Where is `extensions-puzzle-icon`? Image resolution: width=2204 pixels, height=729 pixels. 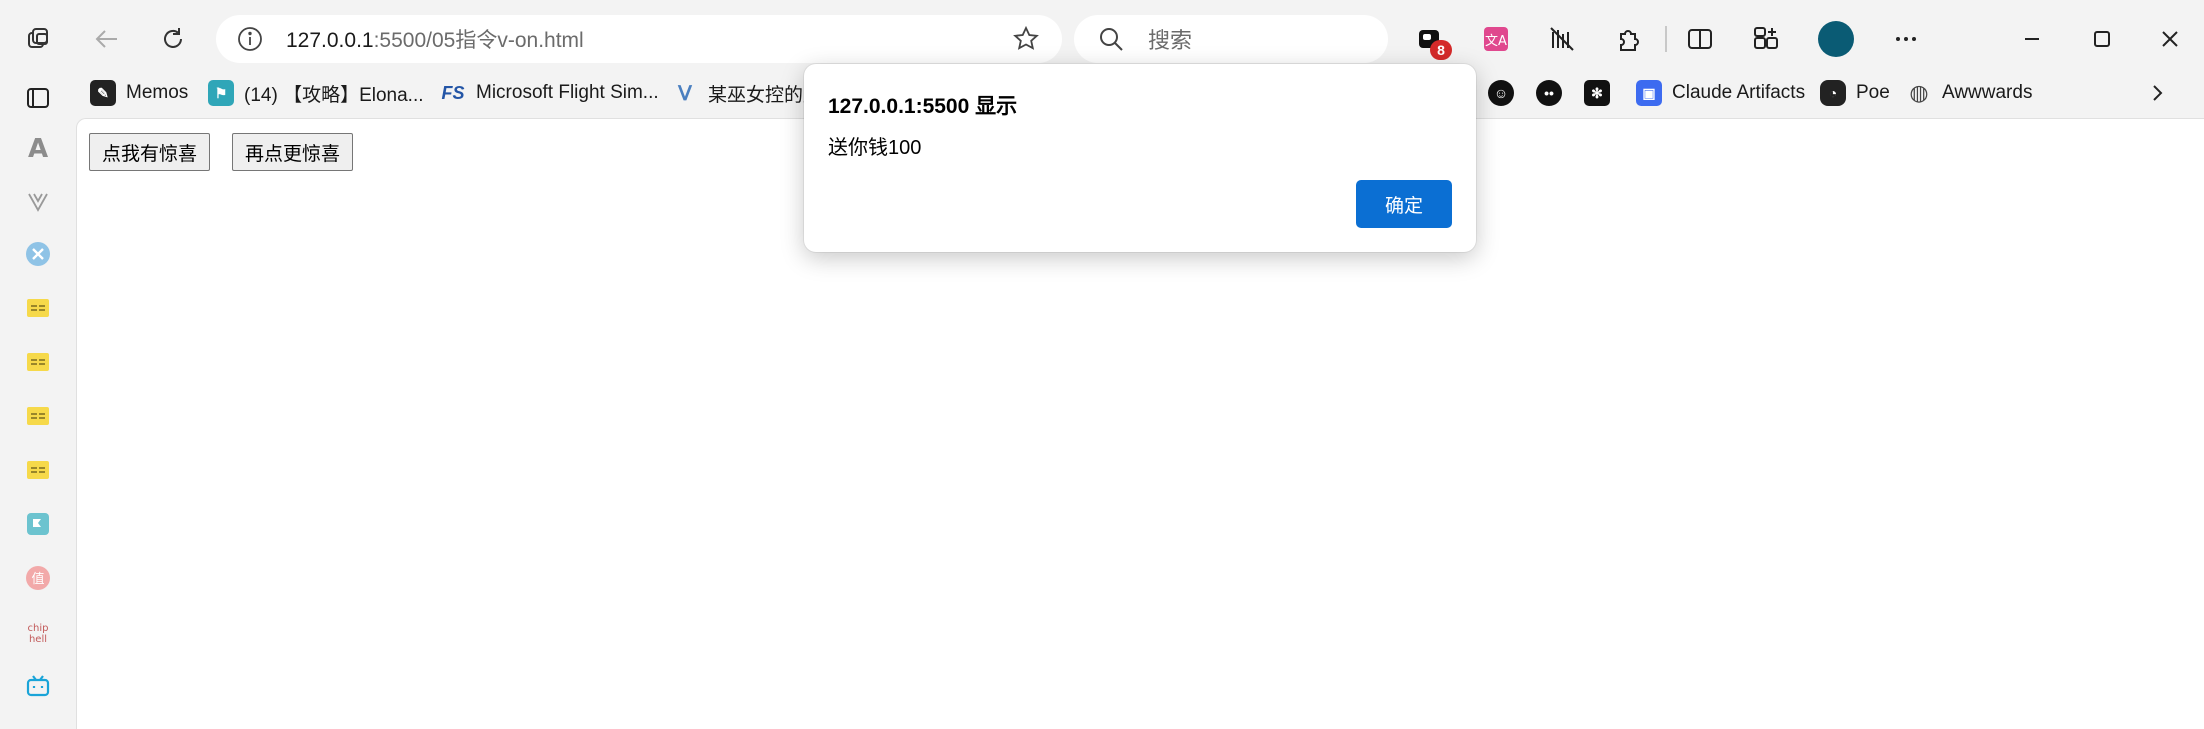
extensions-puzzle-icon is located at coordinates (1628, 39).